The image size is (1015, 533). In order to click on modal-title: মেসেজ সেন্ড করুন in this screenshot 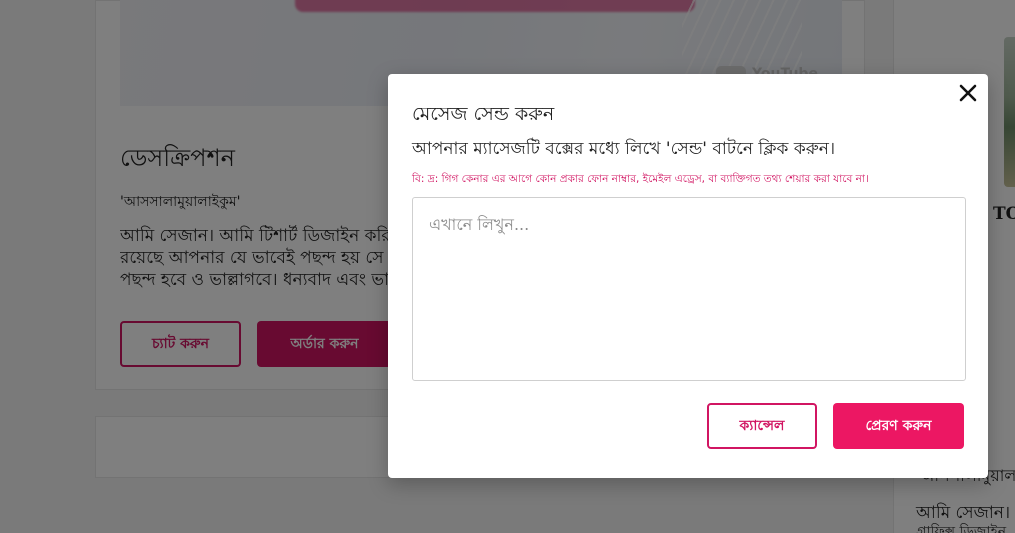, I will do `click(483, 114)`.